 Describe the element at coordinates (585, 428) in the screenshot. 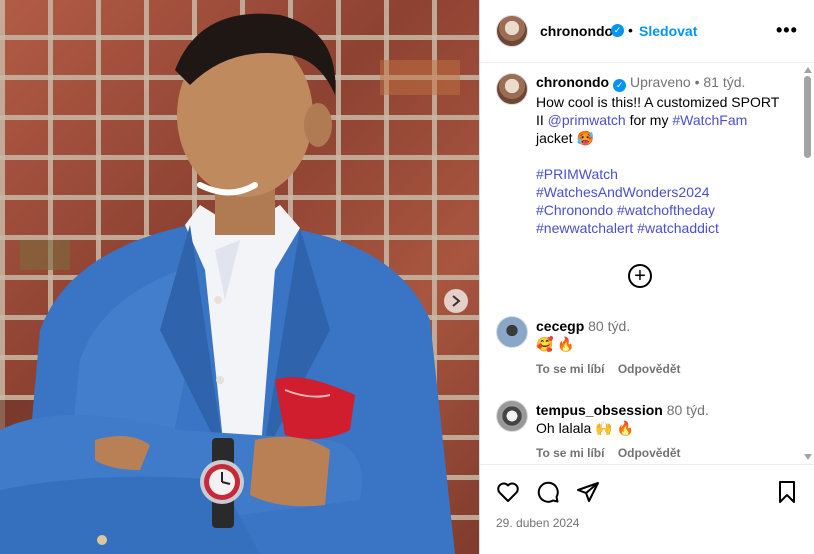

I see `comment-text: Oh lalala 🙌 🔥` at that location.